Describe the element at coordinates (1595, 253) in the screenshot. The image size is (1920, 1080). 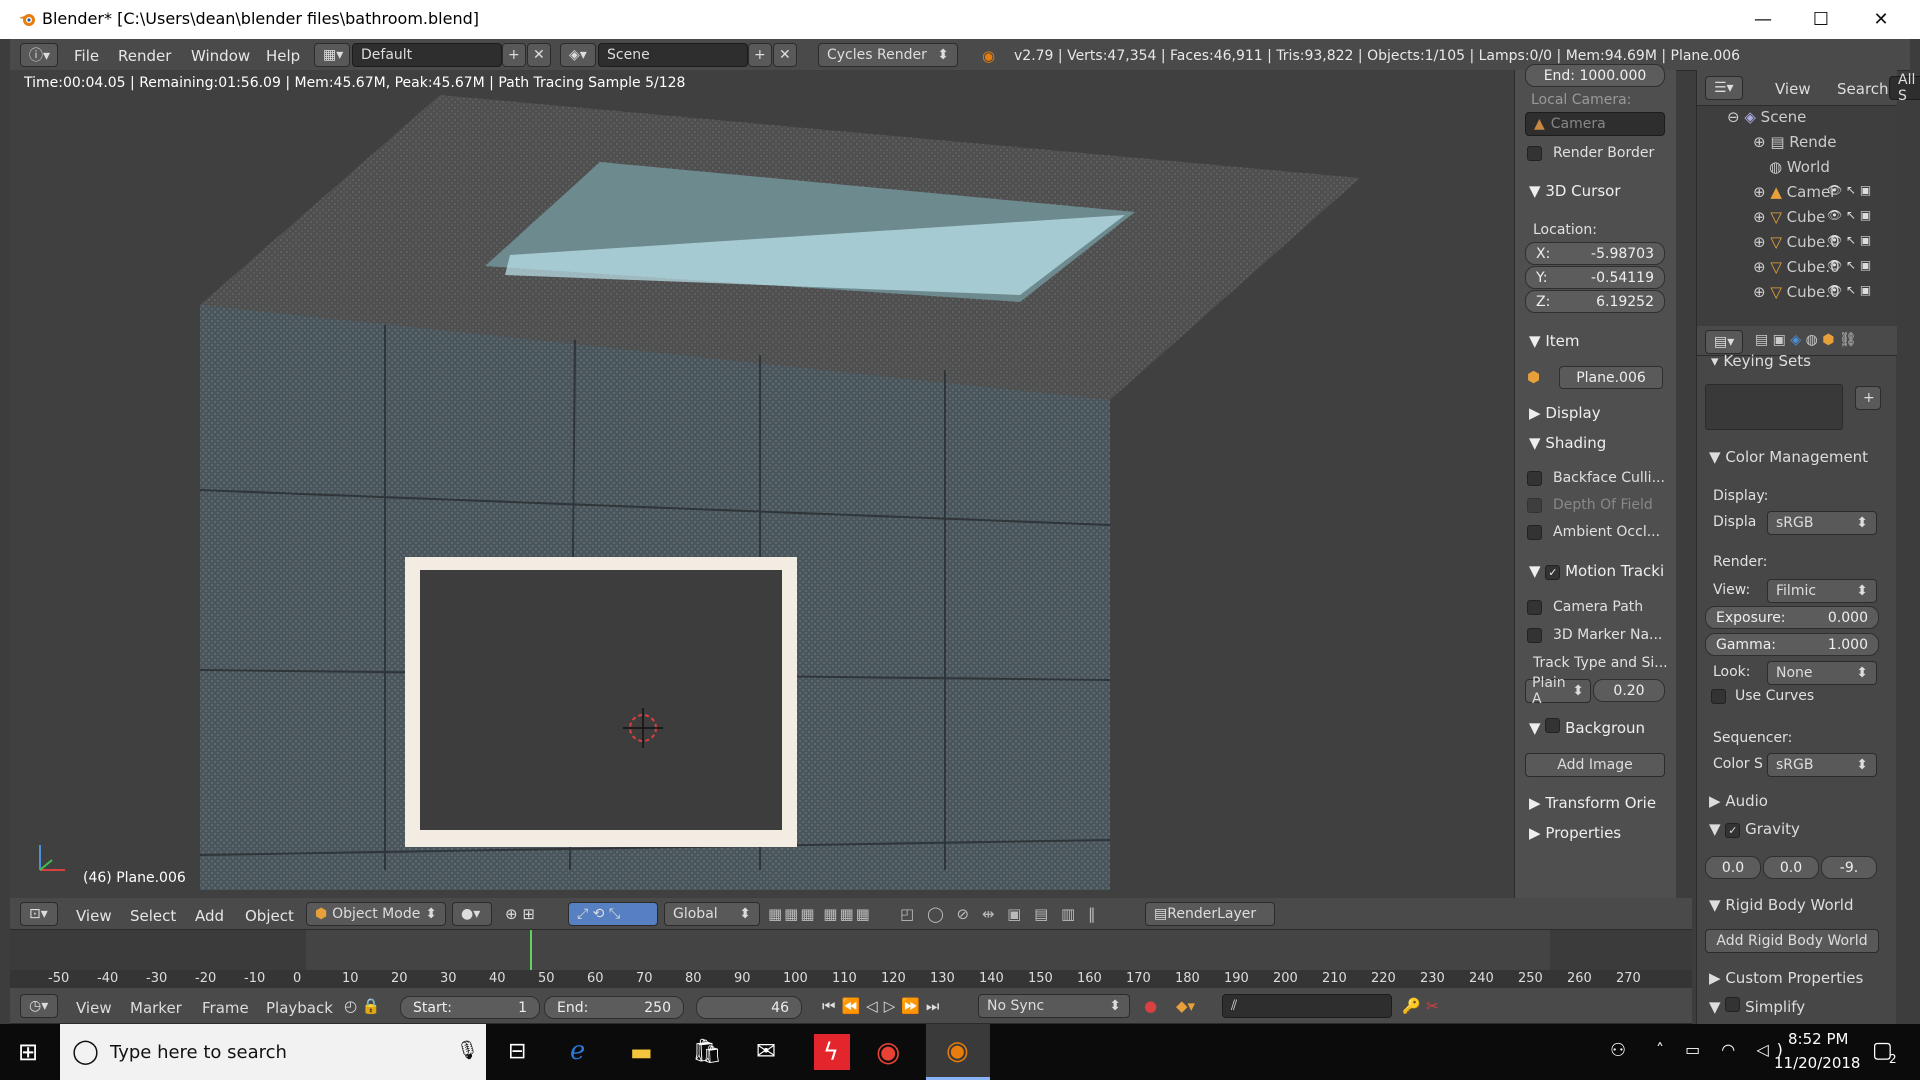
I see `cursor-x-field: X: -5.98703` at that location.